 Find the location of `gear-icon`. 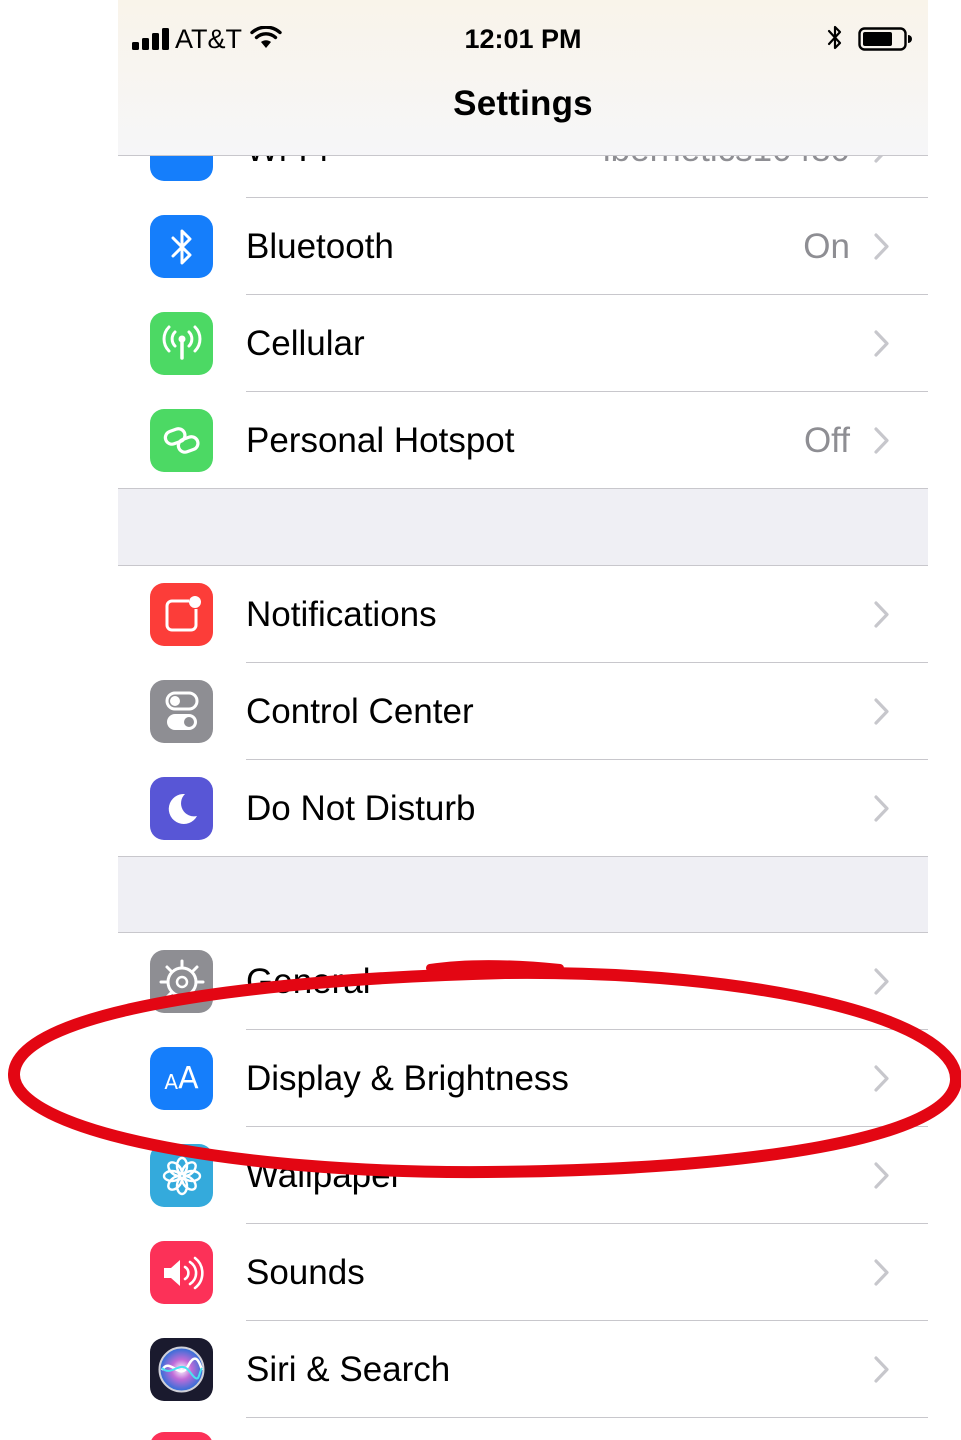

gear-icon is located at coordinates (181, 981).